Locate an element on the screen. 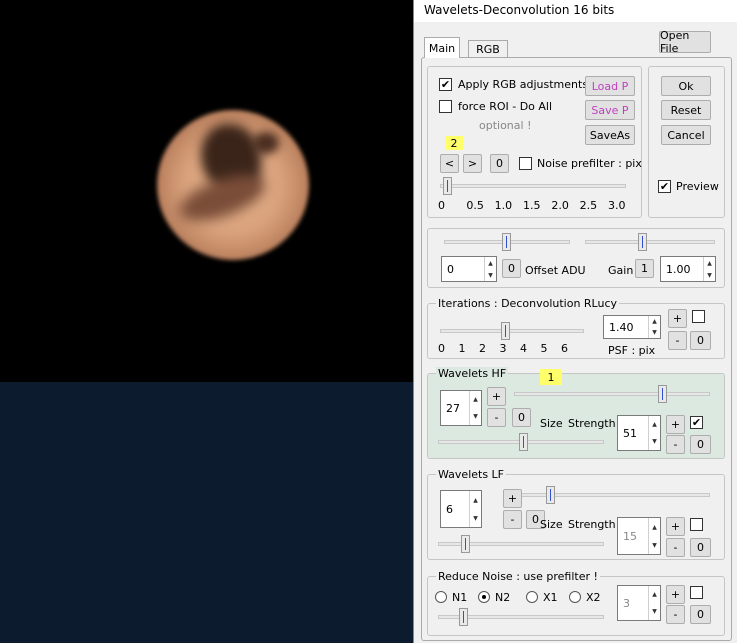 The width and height of the screenshot is (737, 643). hf-checkbox: ✔ is located at coordinates (696, 422).